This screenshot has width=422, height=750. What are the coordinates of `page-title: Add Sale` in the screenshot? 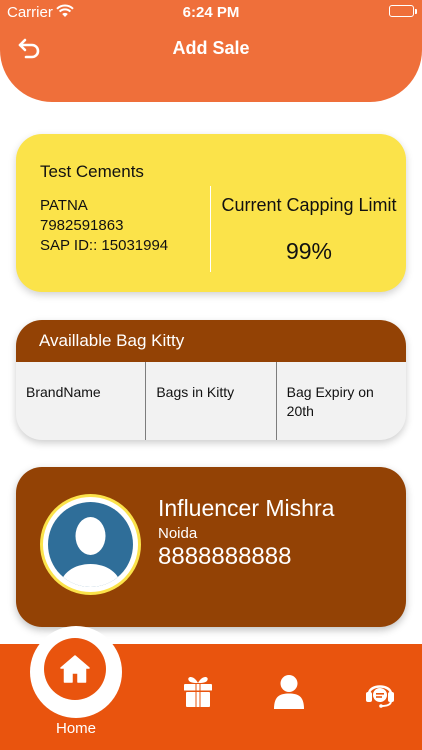 It's located at (211, 48).